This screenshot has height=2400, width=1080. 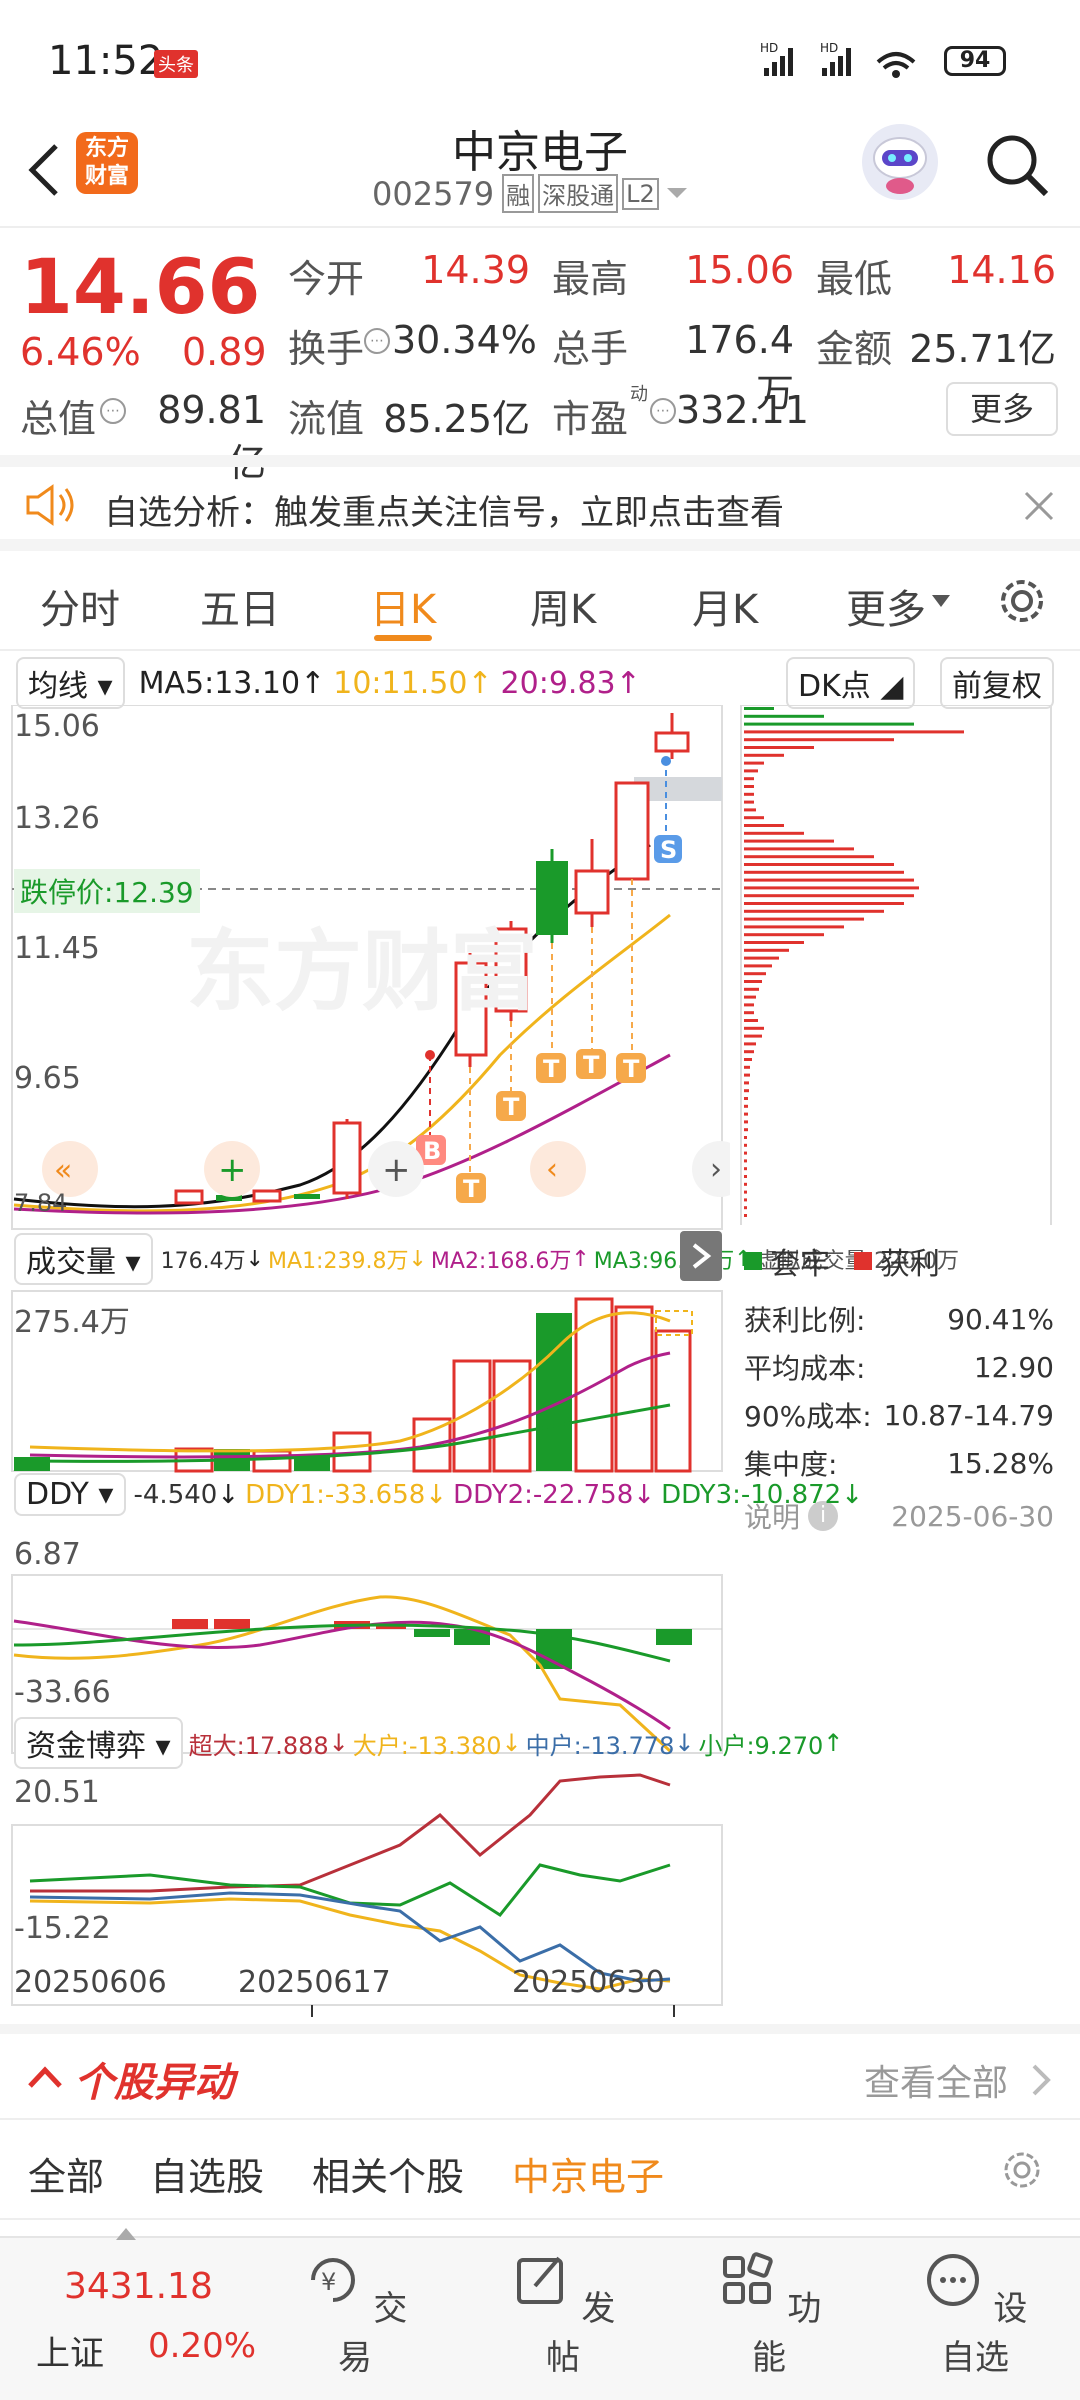 I want to click on chip-stat-value: 10.87-14.79, so click(x=968, y=1415).